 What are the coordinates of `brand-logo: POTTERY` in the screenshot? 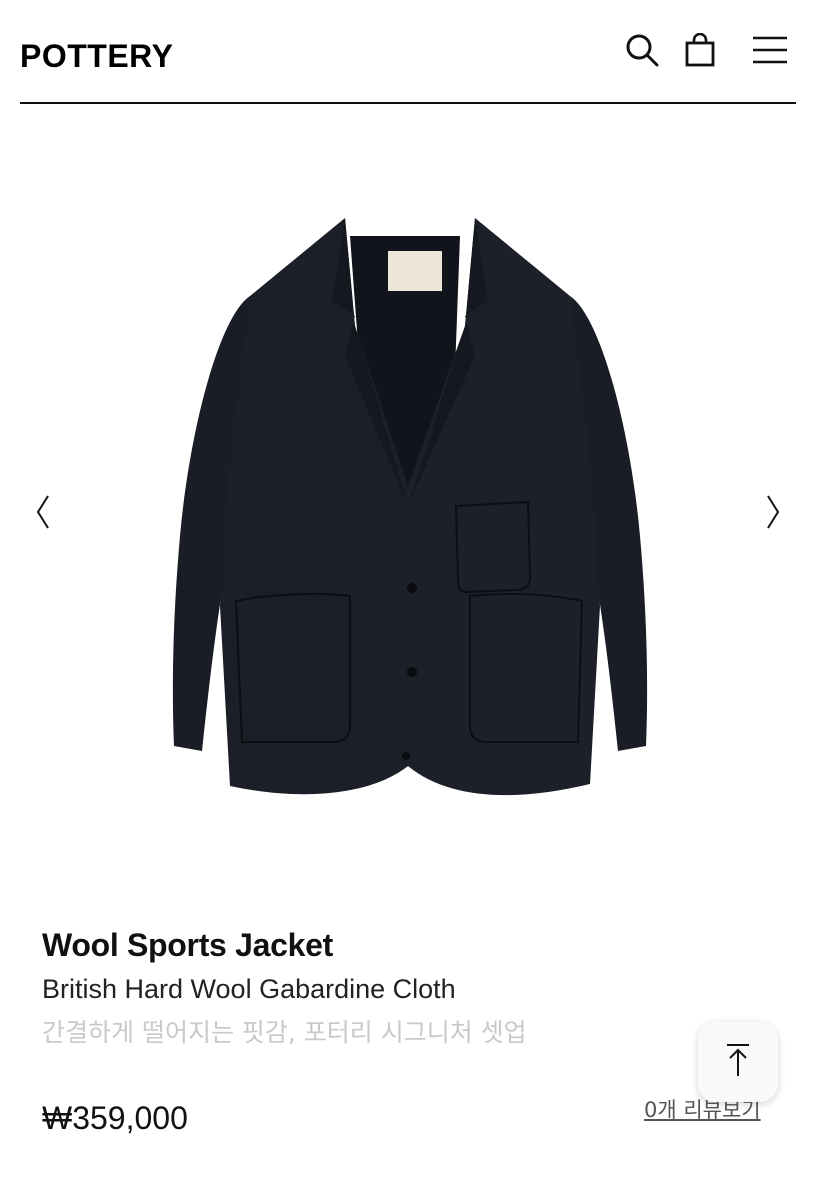 It's located at (96, 56).